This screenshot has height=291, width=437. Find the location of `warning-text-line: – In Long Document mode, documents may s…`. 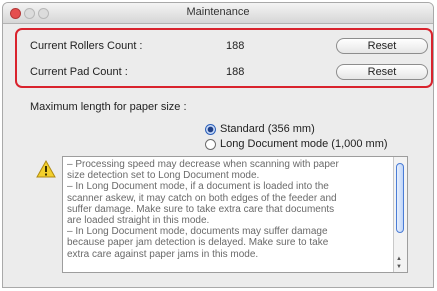

warning-text-line: – In Long Document mode, documents may s… is located at coordinates (197, 232).